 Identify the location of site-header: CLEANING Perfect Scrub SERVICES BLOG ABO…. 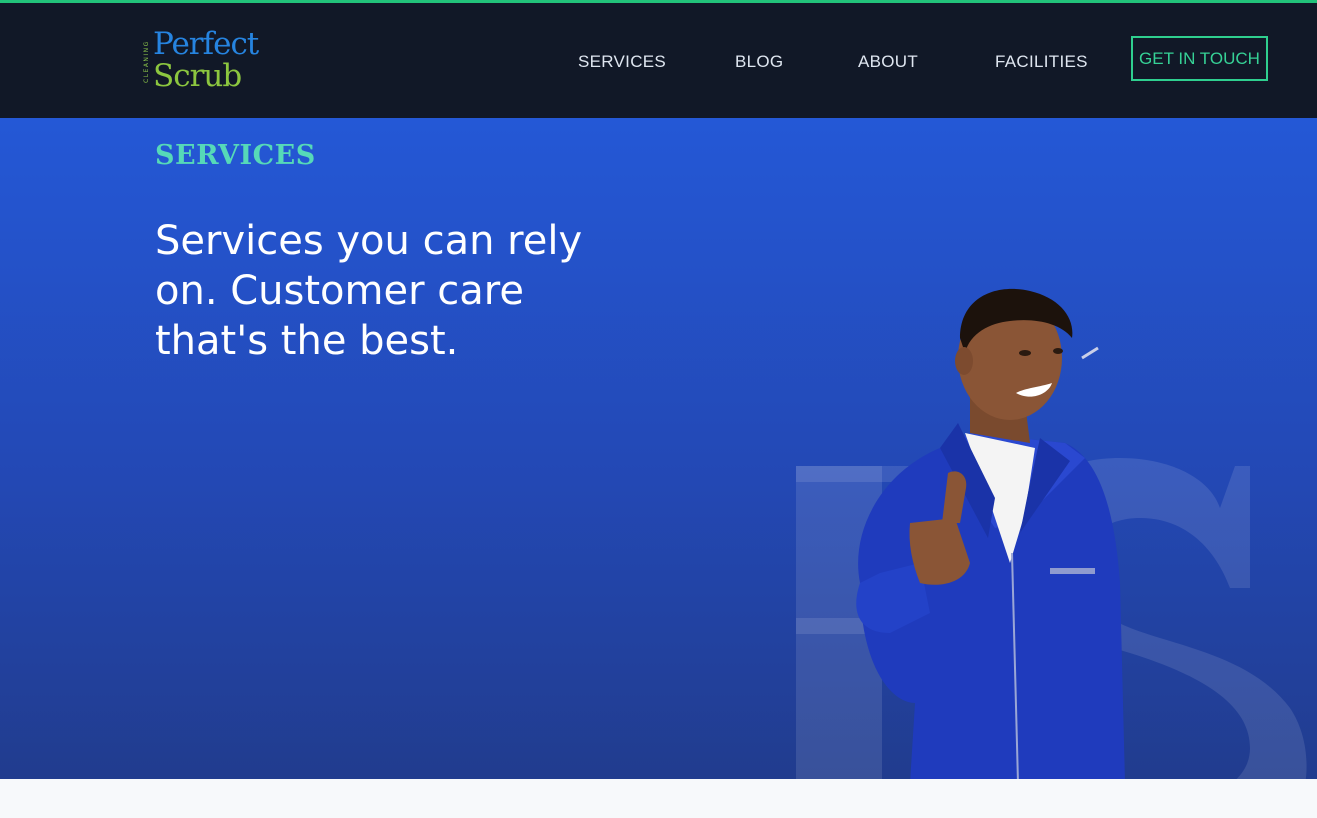
(658, 60).